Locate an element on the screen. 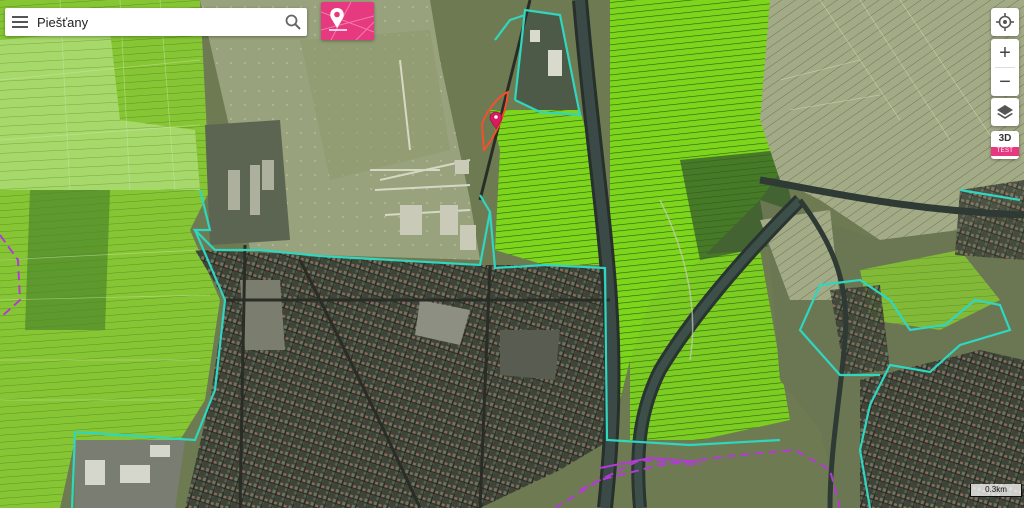 This screenshot has width=1024, height=508. search-icon is located at coordinates (293, 22).